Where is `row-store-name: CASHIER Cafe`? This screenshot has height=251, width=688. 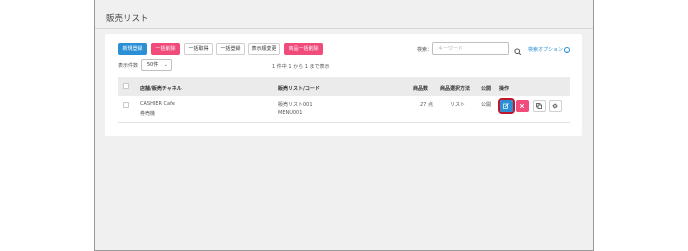 row-store-name: CASHIER Cafe is located at coordinates (157, 104).